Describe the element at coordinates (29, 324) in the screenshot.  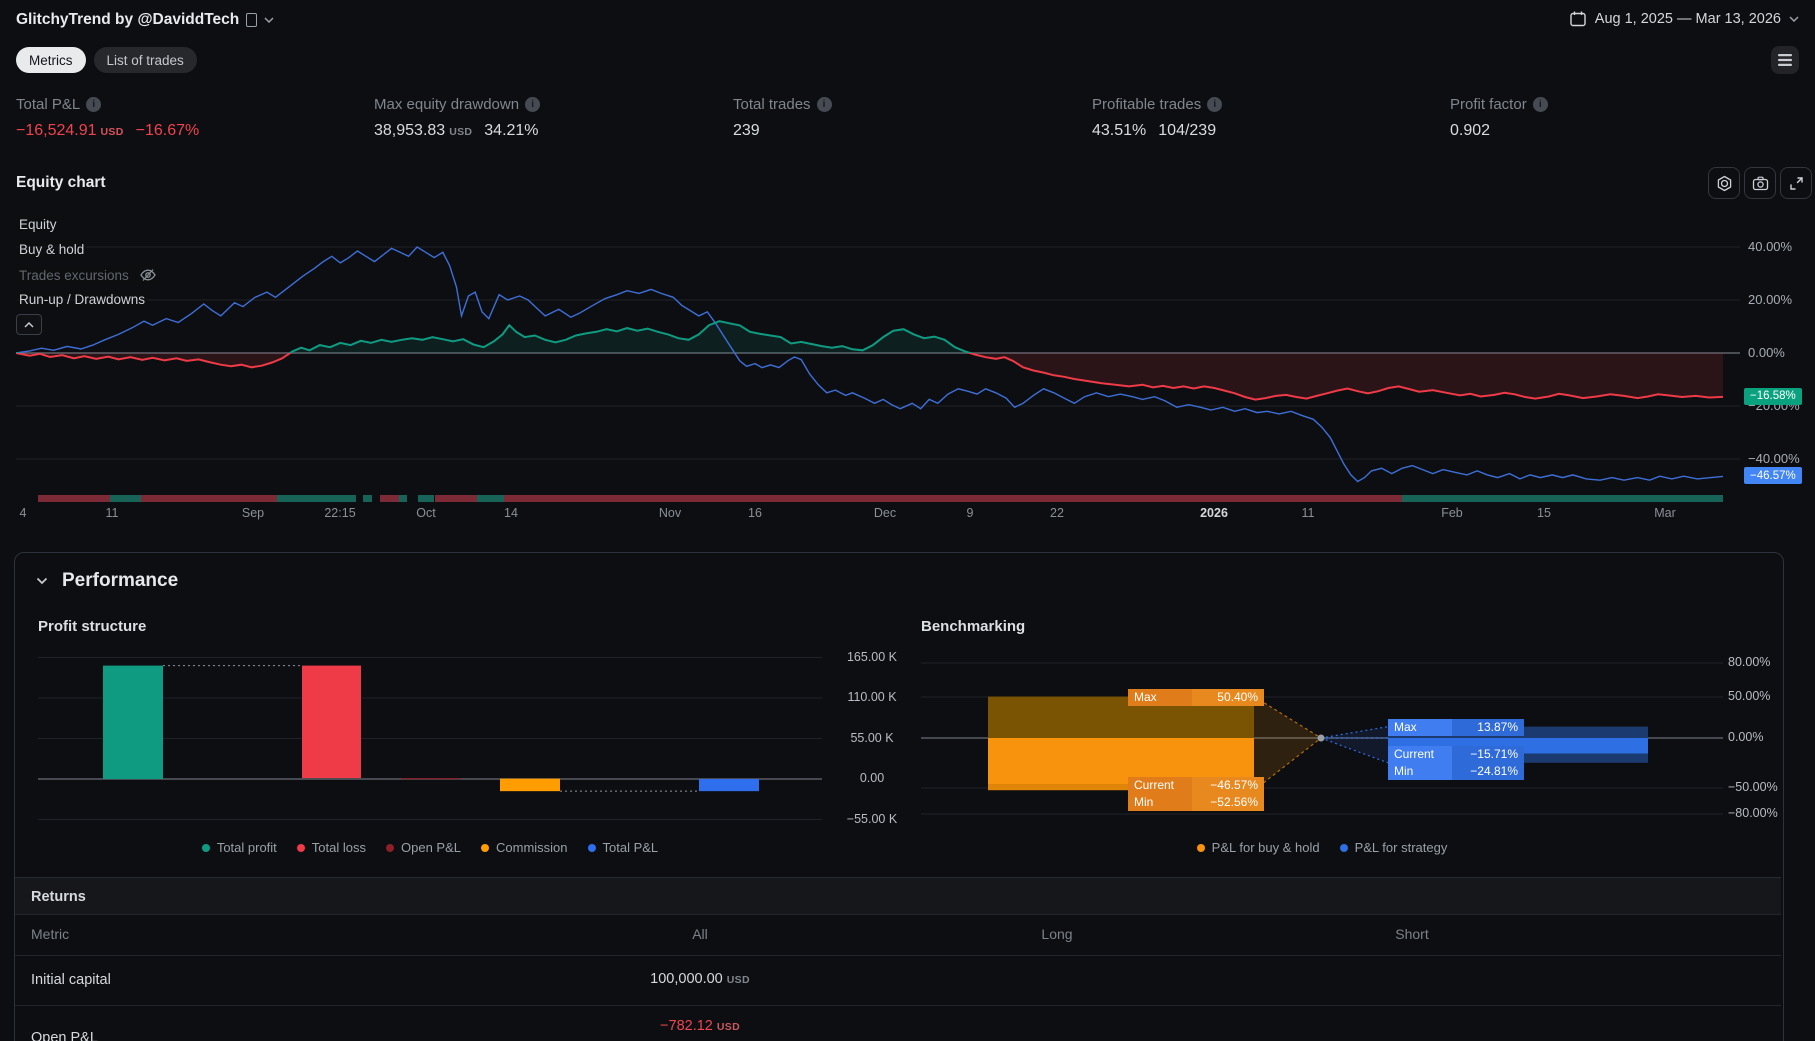
I see `legend-collapse-button` at that location.